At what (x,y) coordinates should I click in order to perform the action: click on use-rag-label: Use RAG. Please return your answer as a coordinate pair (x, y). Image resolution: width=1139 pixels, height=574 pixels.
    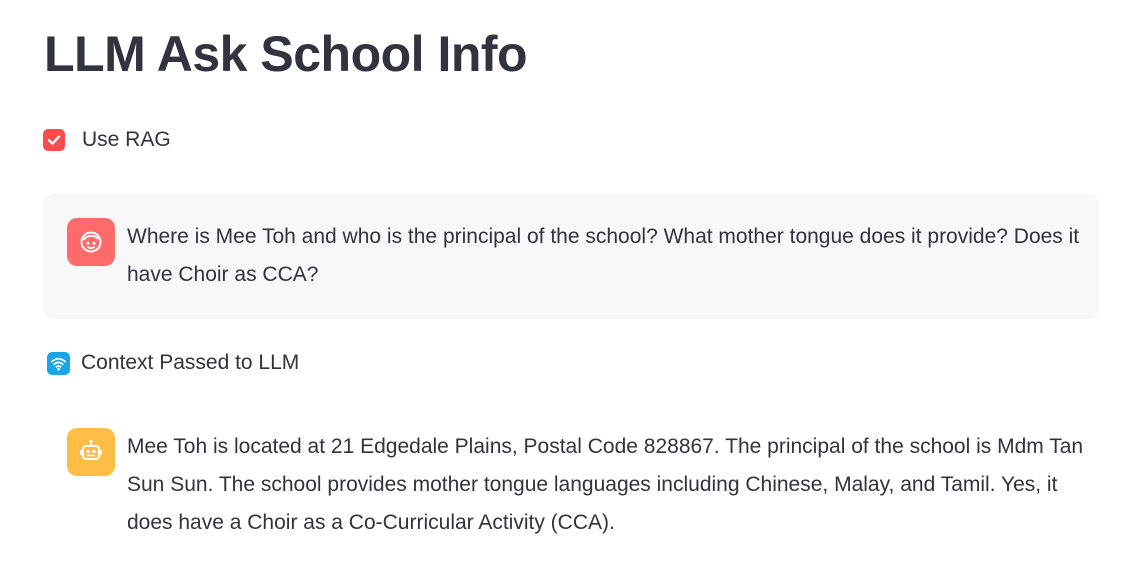
    Looking at the image, I should click on (126, 139).